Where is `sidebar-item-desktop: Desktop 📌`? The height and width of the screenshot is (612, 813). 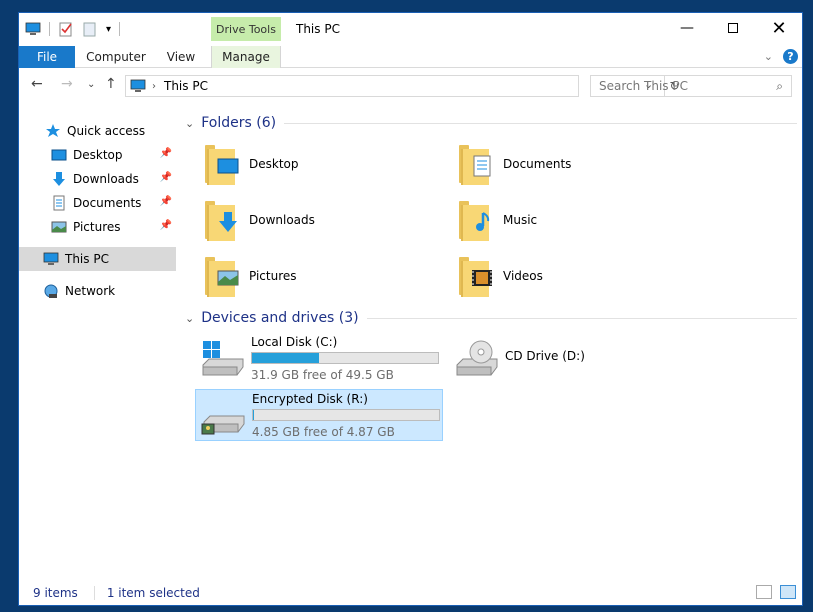
sidebar-item-desktop: Desktop 📌 is located at coordinates (97, 155).